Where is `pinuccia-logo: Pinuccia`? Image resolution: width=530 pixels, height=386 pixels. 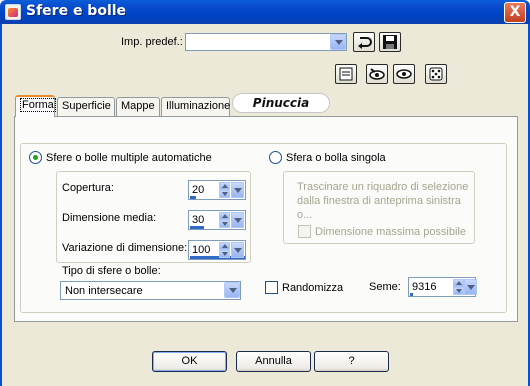 pinuccia-logo: Pinuccia is located at coordinates (281, 103).